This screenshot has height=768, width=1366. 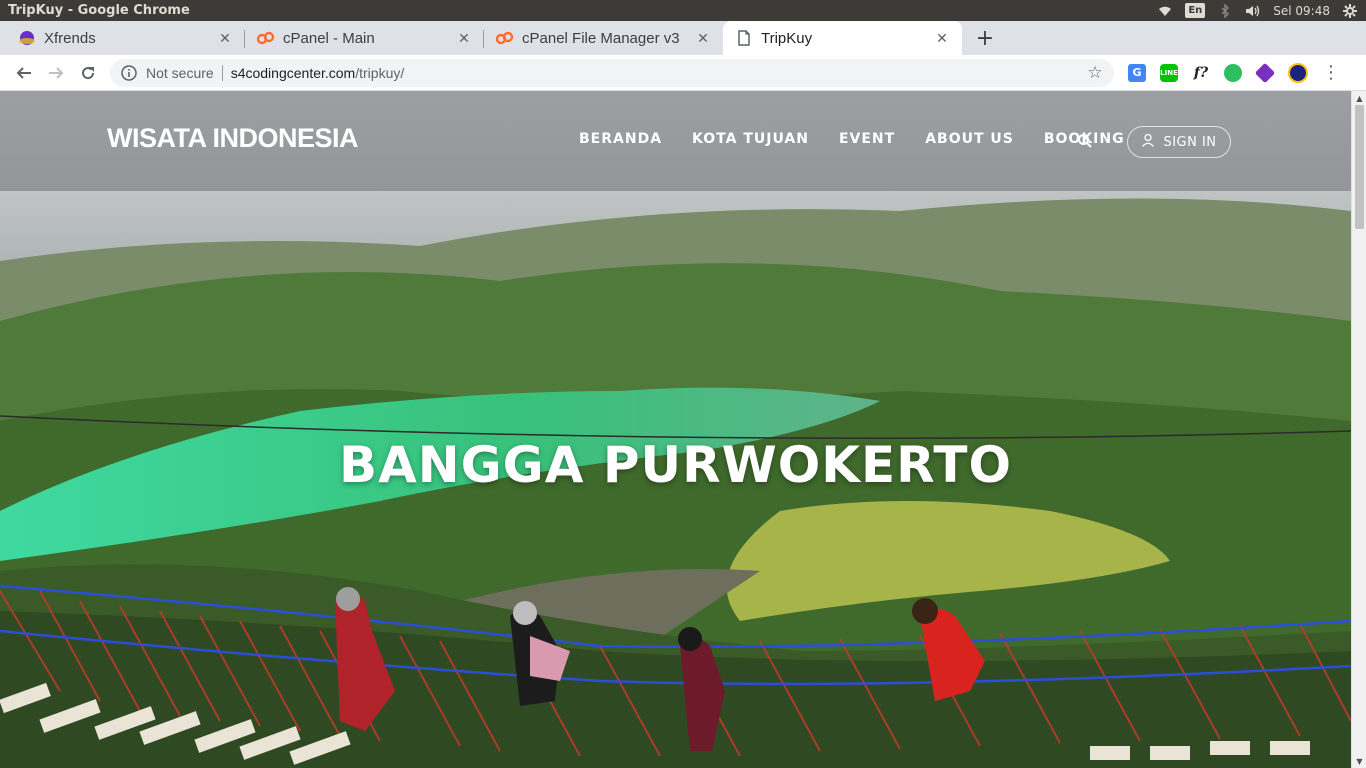 I want to click on reload-button, so click(x=88, y=73).